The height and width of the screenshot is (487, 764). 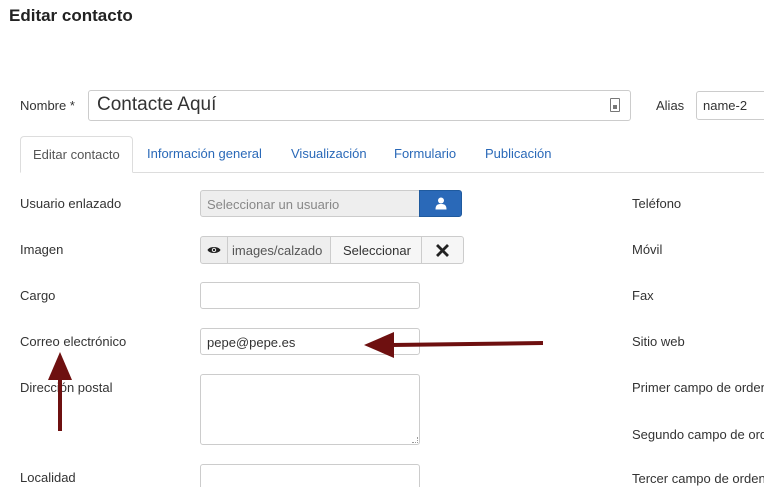 What do you see at coordinates (157, 104) in the screenshot?
I see `name-value: Contacte Aquí` at bounding box center [157, 104].